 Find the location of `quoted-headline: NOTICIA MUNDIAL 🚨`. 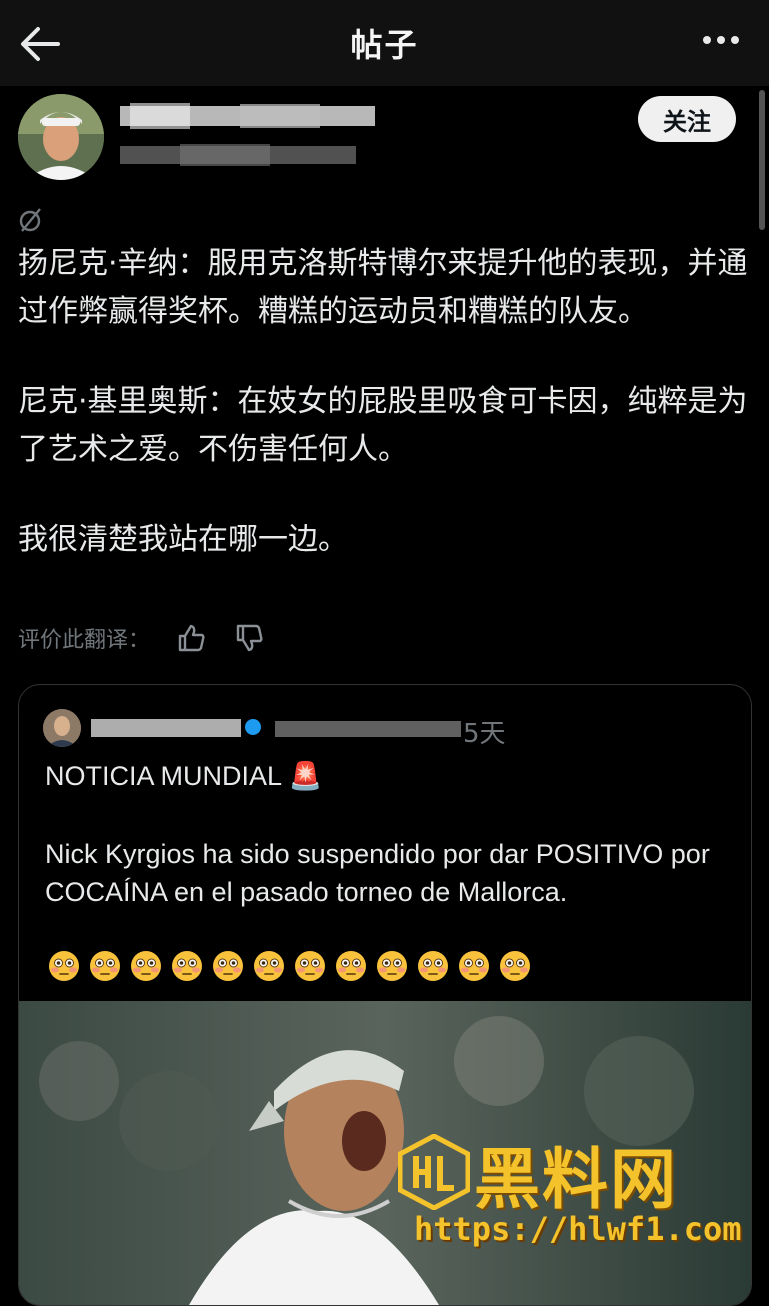

quoted-headline: NOTICIA MUNDIAL 🚨 is located at coordinates (184, 776).